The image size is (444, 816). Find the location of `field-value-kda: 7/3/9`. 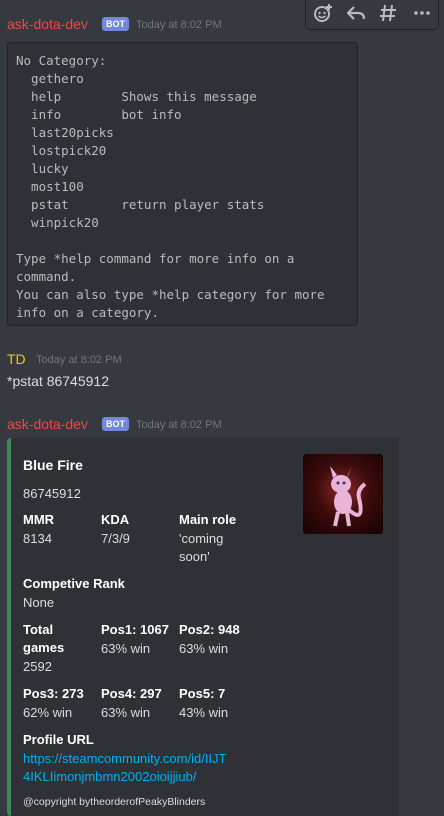

field-value-kda: 7/3/9 is located at coordinates (115, 538).